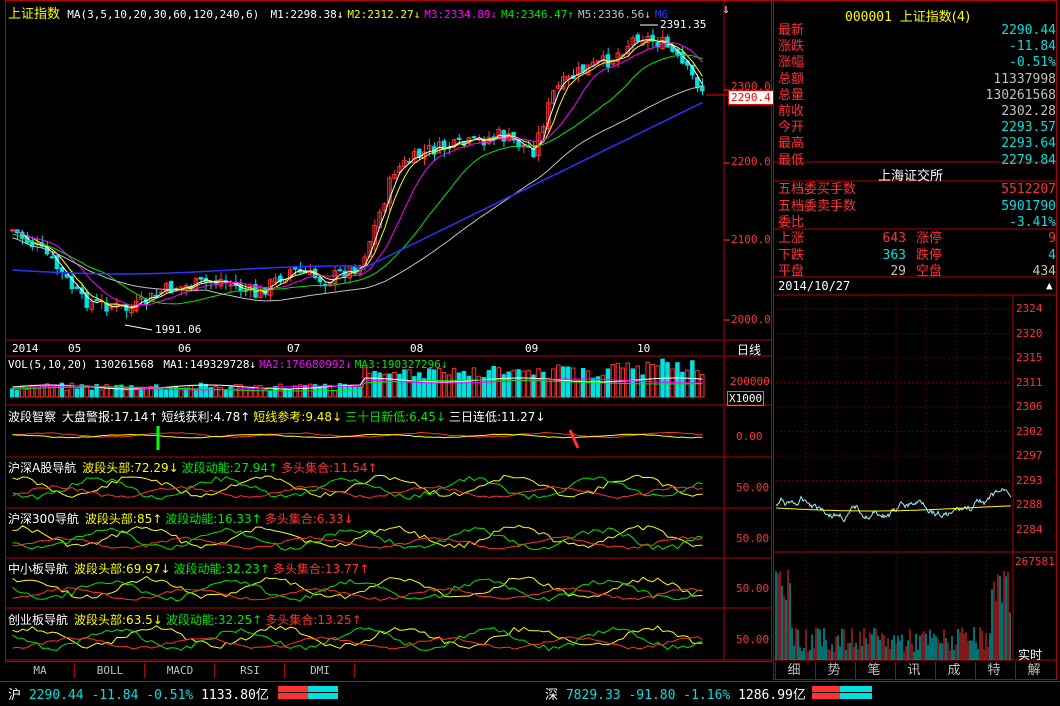 This screenshot has width=1060, height=706. Describe the element at coordinates (395, 417) in the screenshot. I see `indicator-value: 三十日新低:6.45↓` at that location.